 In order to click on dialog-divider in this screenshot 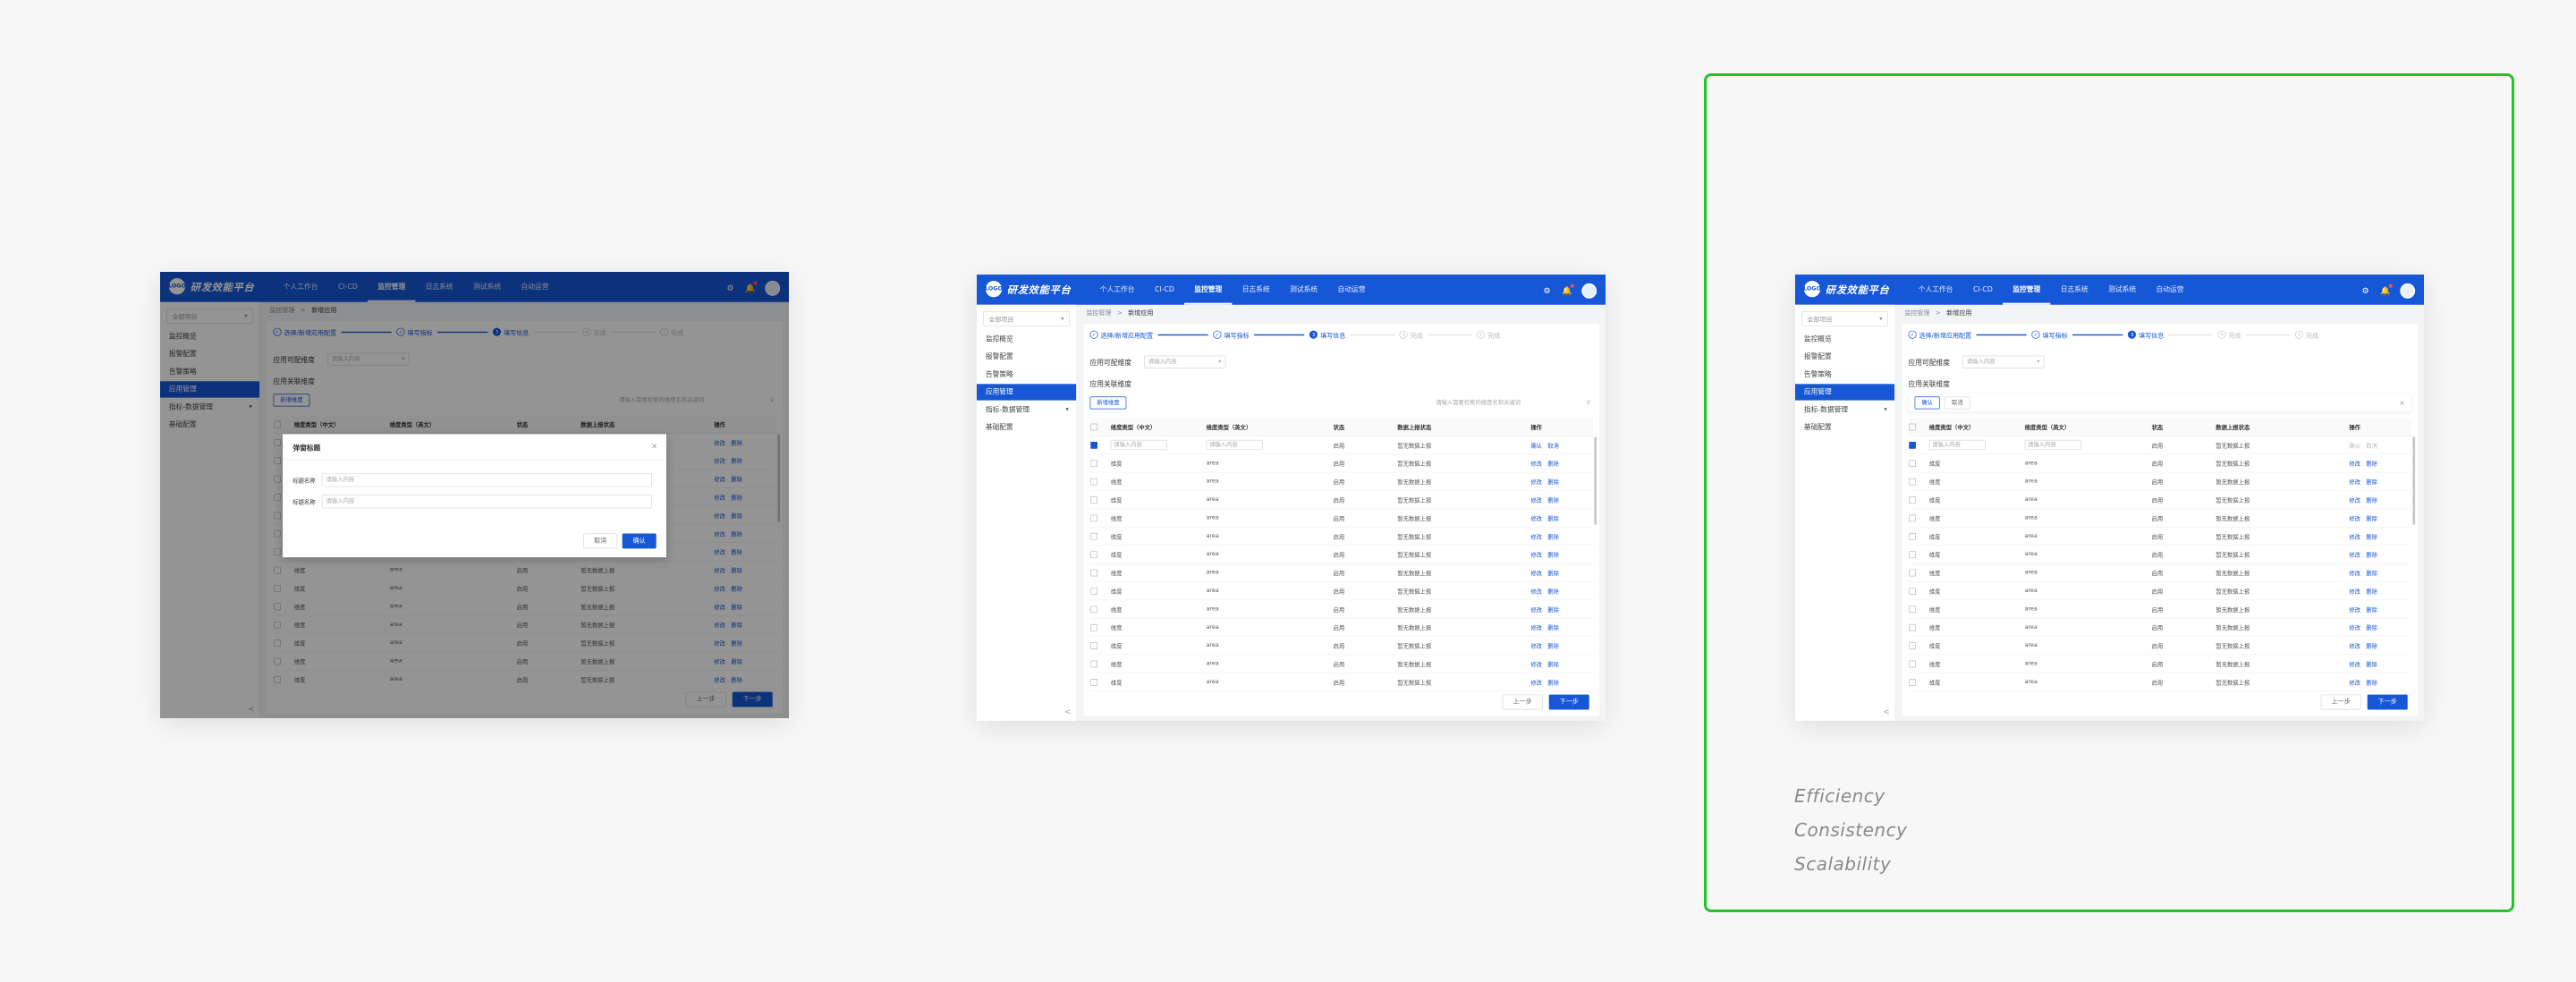, I will do `click(474, 460)`.